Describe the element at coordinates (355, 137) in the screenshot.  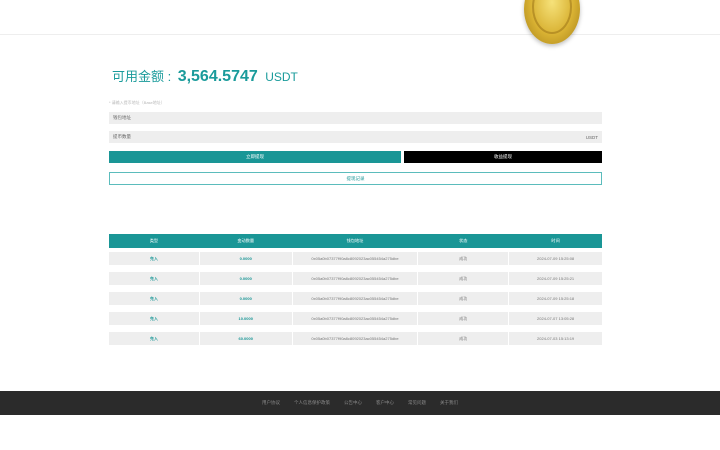
I see `withdraw-amount-field: 提币数量 USDT` at that location.